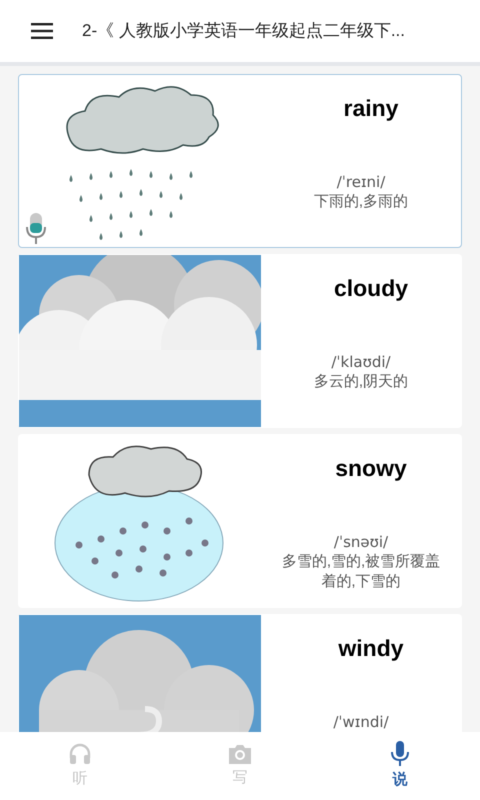  Describe the element at coordinates (361, 572) in the screenshot. I see `chinese-meaning: 多雪的,雪的,被雪所覆盖着的,下雪的` at that location.